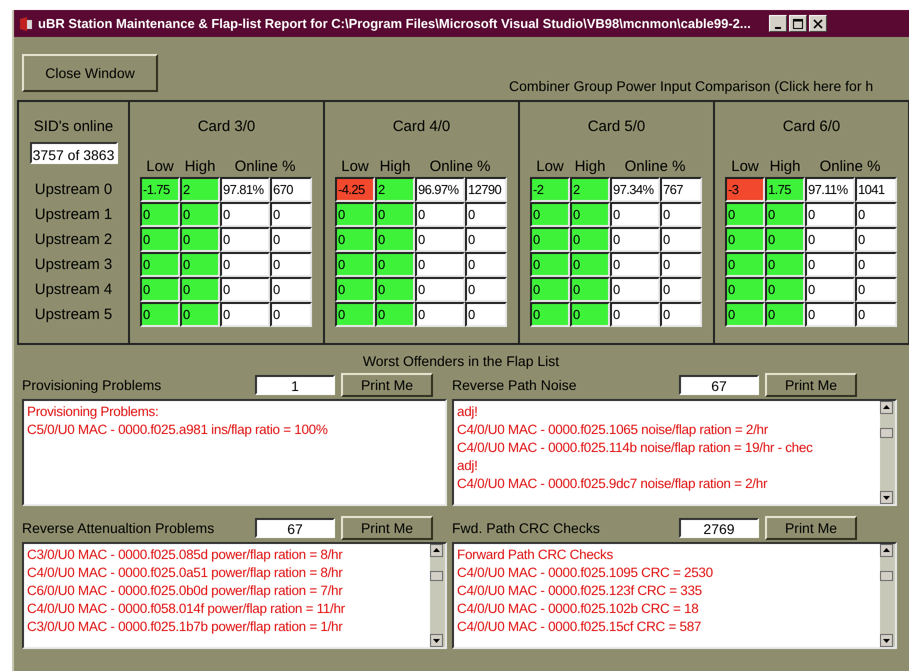 The image size is (909, 671). I want to click on list-line: C3/0/U0 MAC - 0000.f025.1b7b power/flap ration = 1/hr, so click(185, 627).